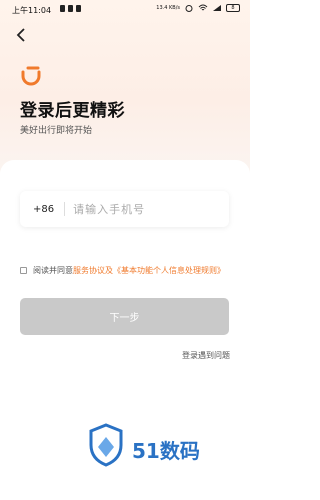 Image resolution: width=320 pixels, height=500 pixels. I want to click on phone-field: +86, so click(124, 209).